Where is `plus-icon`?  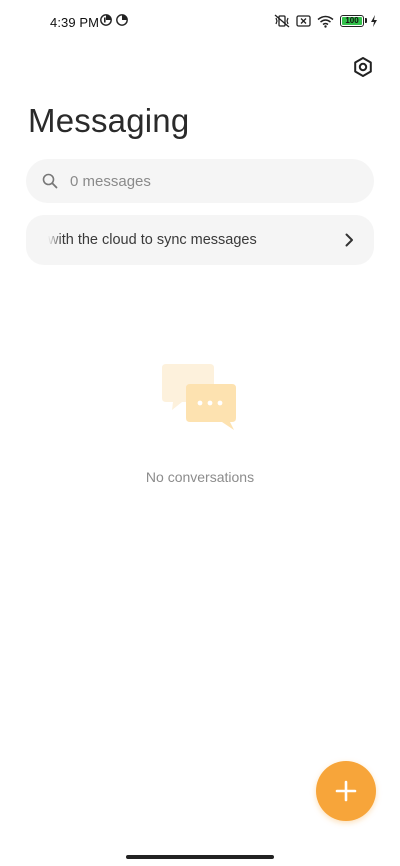
plus-icon is located at coordinates (346, 791).